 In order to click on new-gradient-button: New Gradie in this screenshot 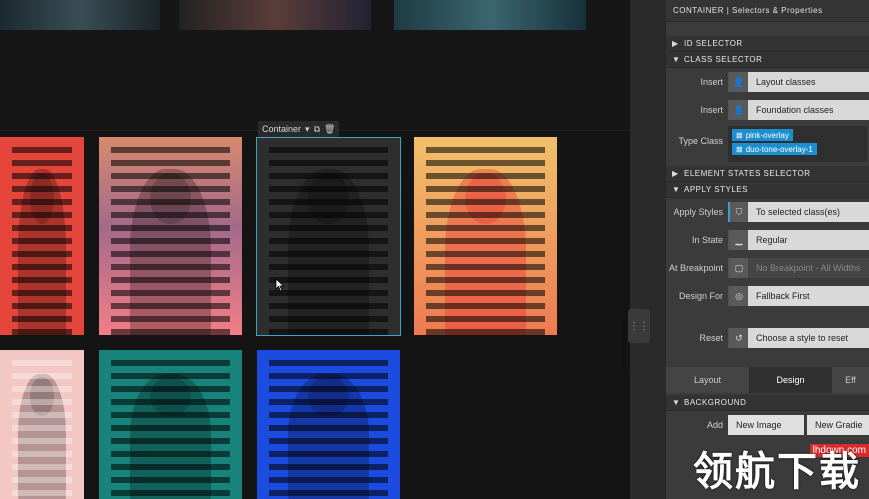, I will do `click(838, 425)`.